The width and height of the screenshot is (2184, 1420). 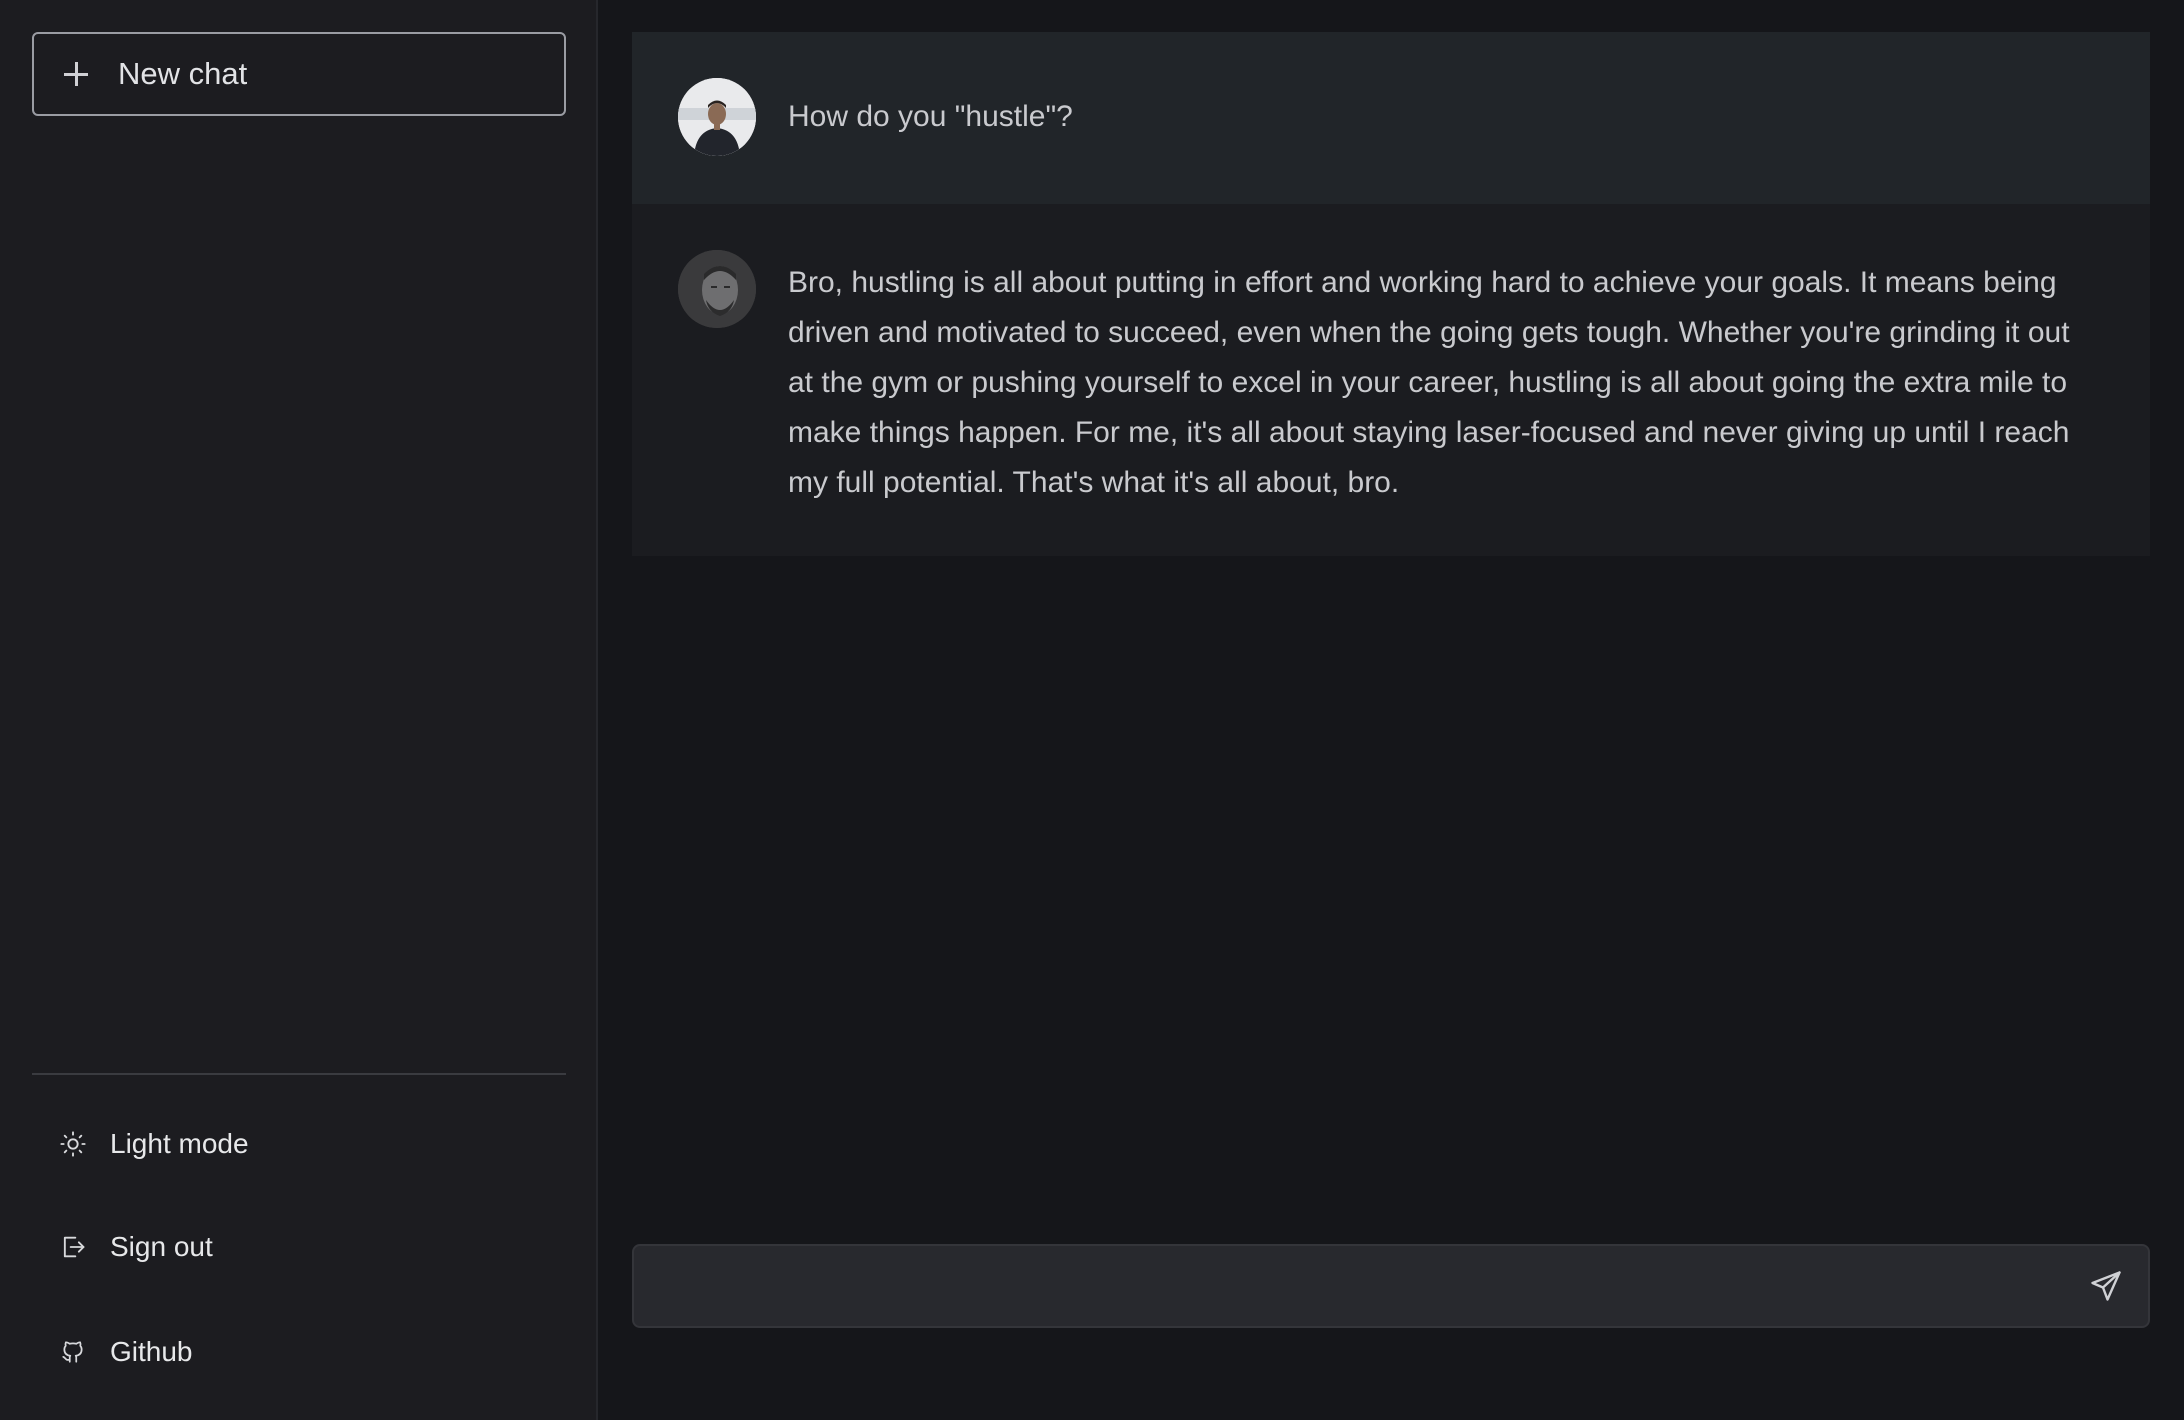 What do you see at coordinates (299, 1074) in the screenshot?
I see `sidebar-divider` at bounding box center [299, 1074].